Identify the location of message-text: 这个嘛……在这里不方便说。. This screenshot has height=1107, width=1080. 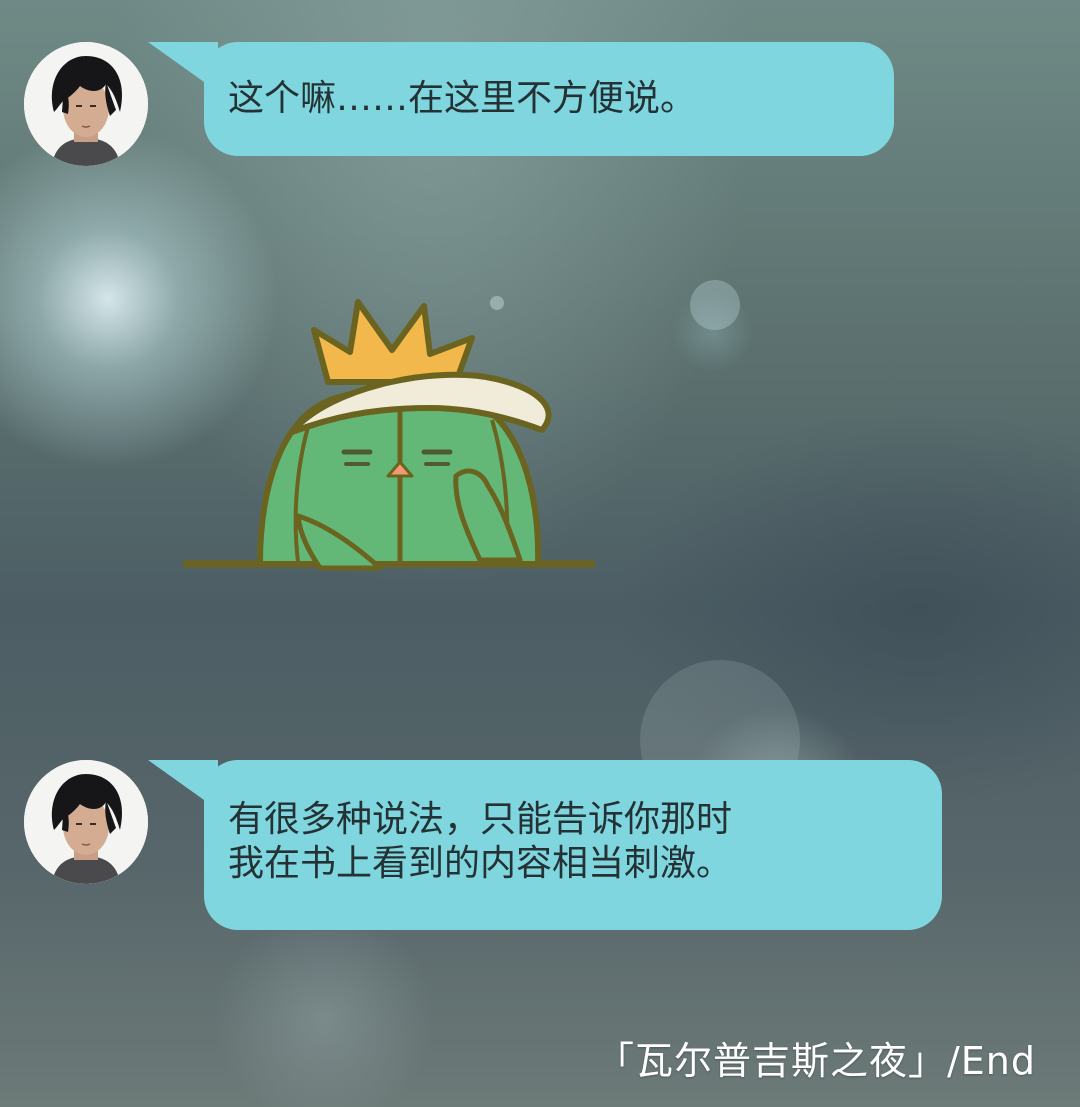
(462, 98).